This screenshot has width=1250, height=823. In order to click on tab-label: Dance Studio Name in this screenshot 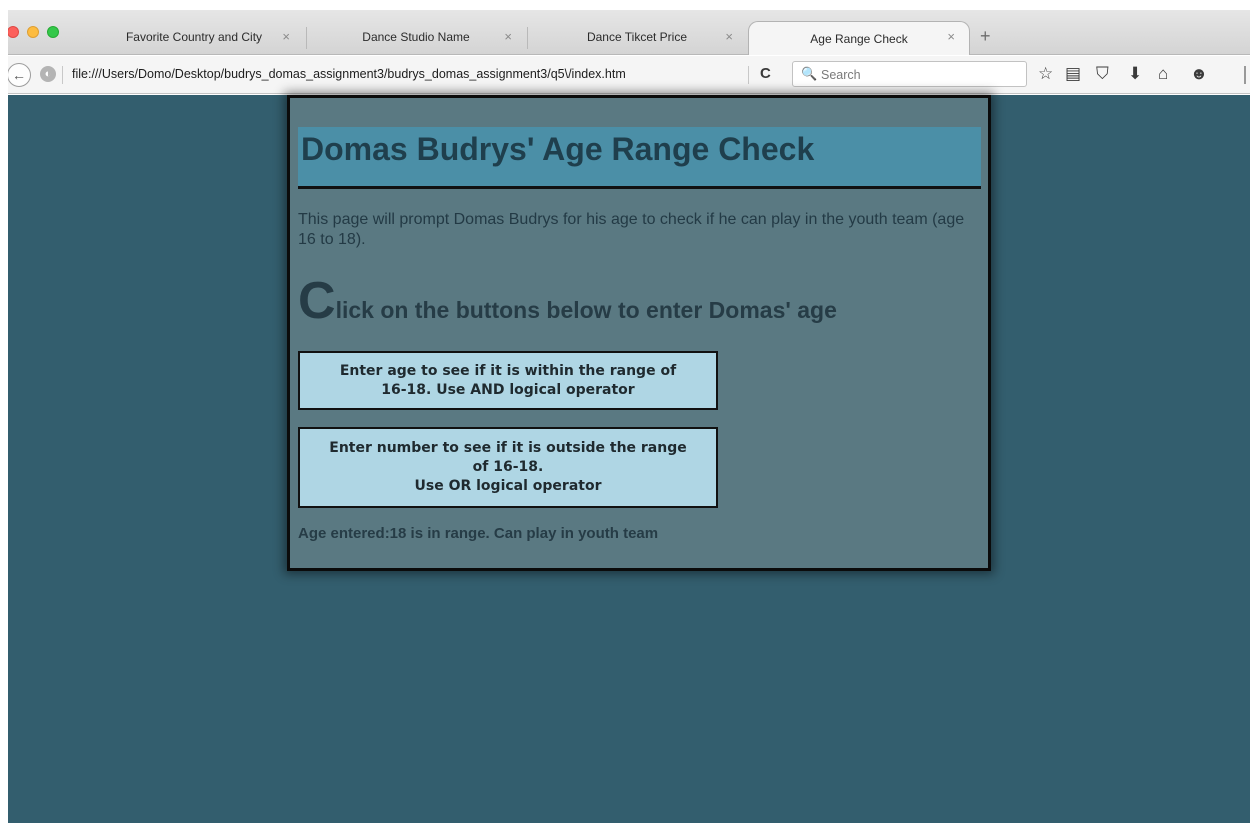, I will do `click(416, 37)`.